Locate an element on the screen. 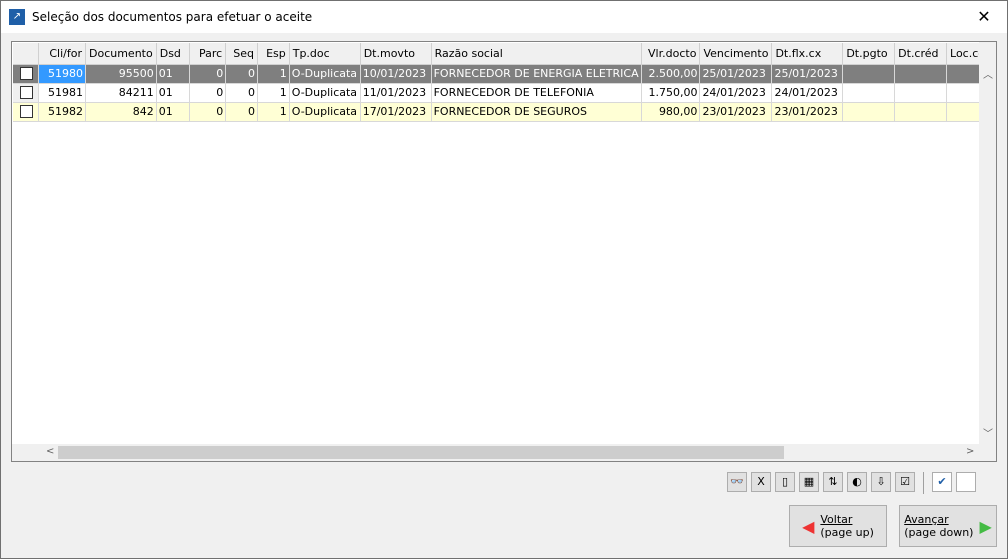  scroll-left-icon: < is located at coordinates (50, 451).